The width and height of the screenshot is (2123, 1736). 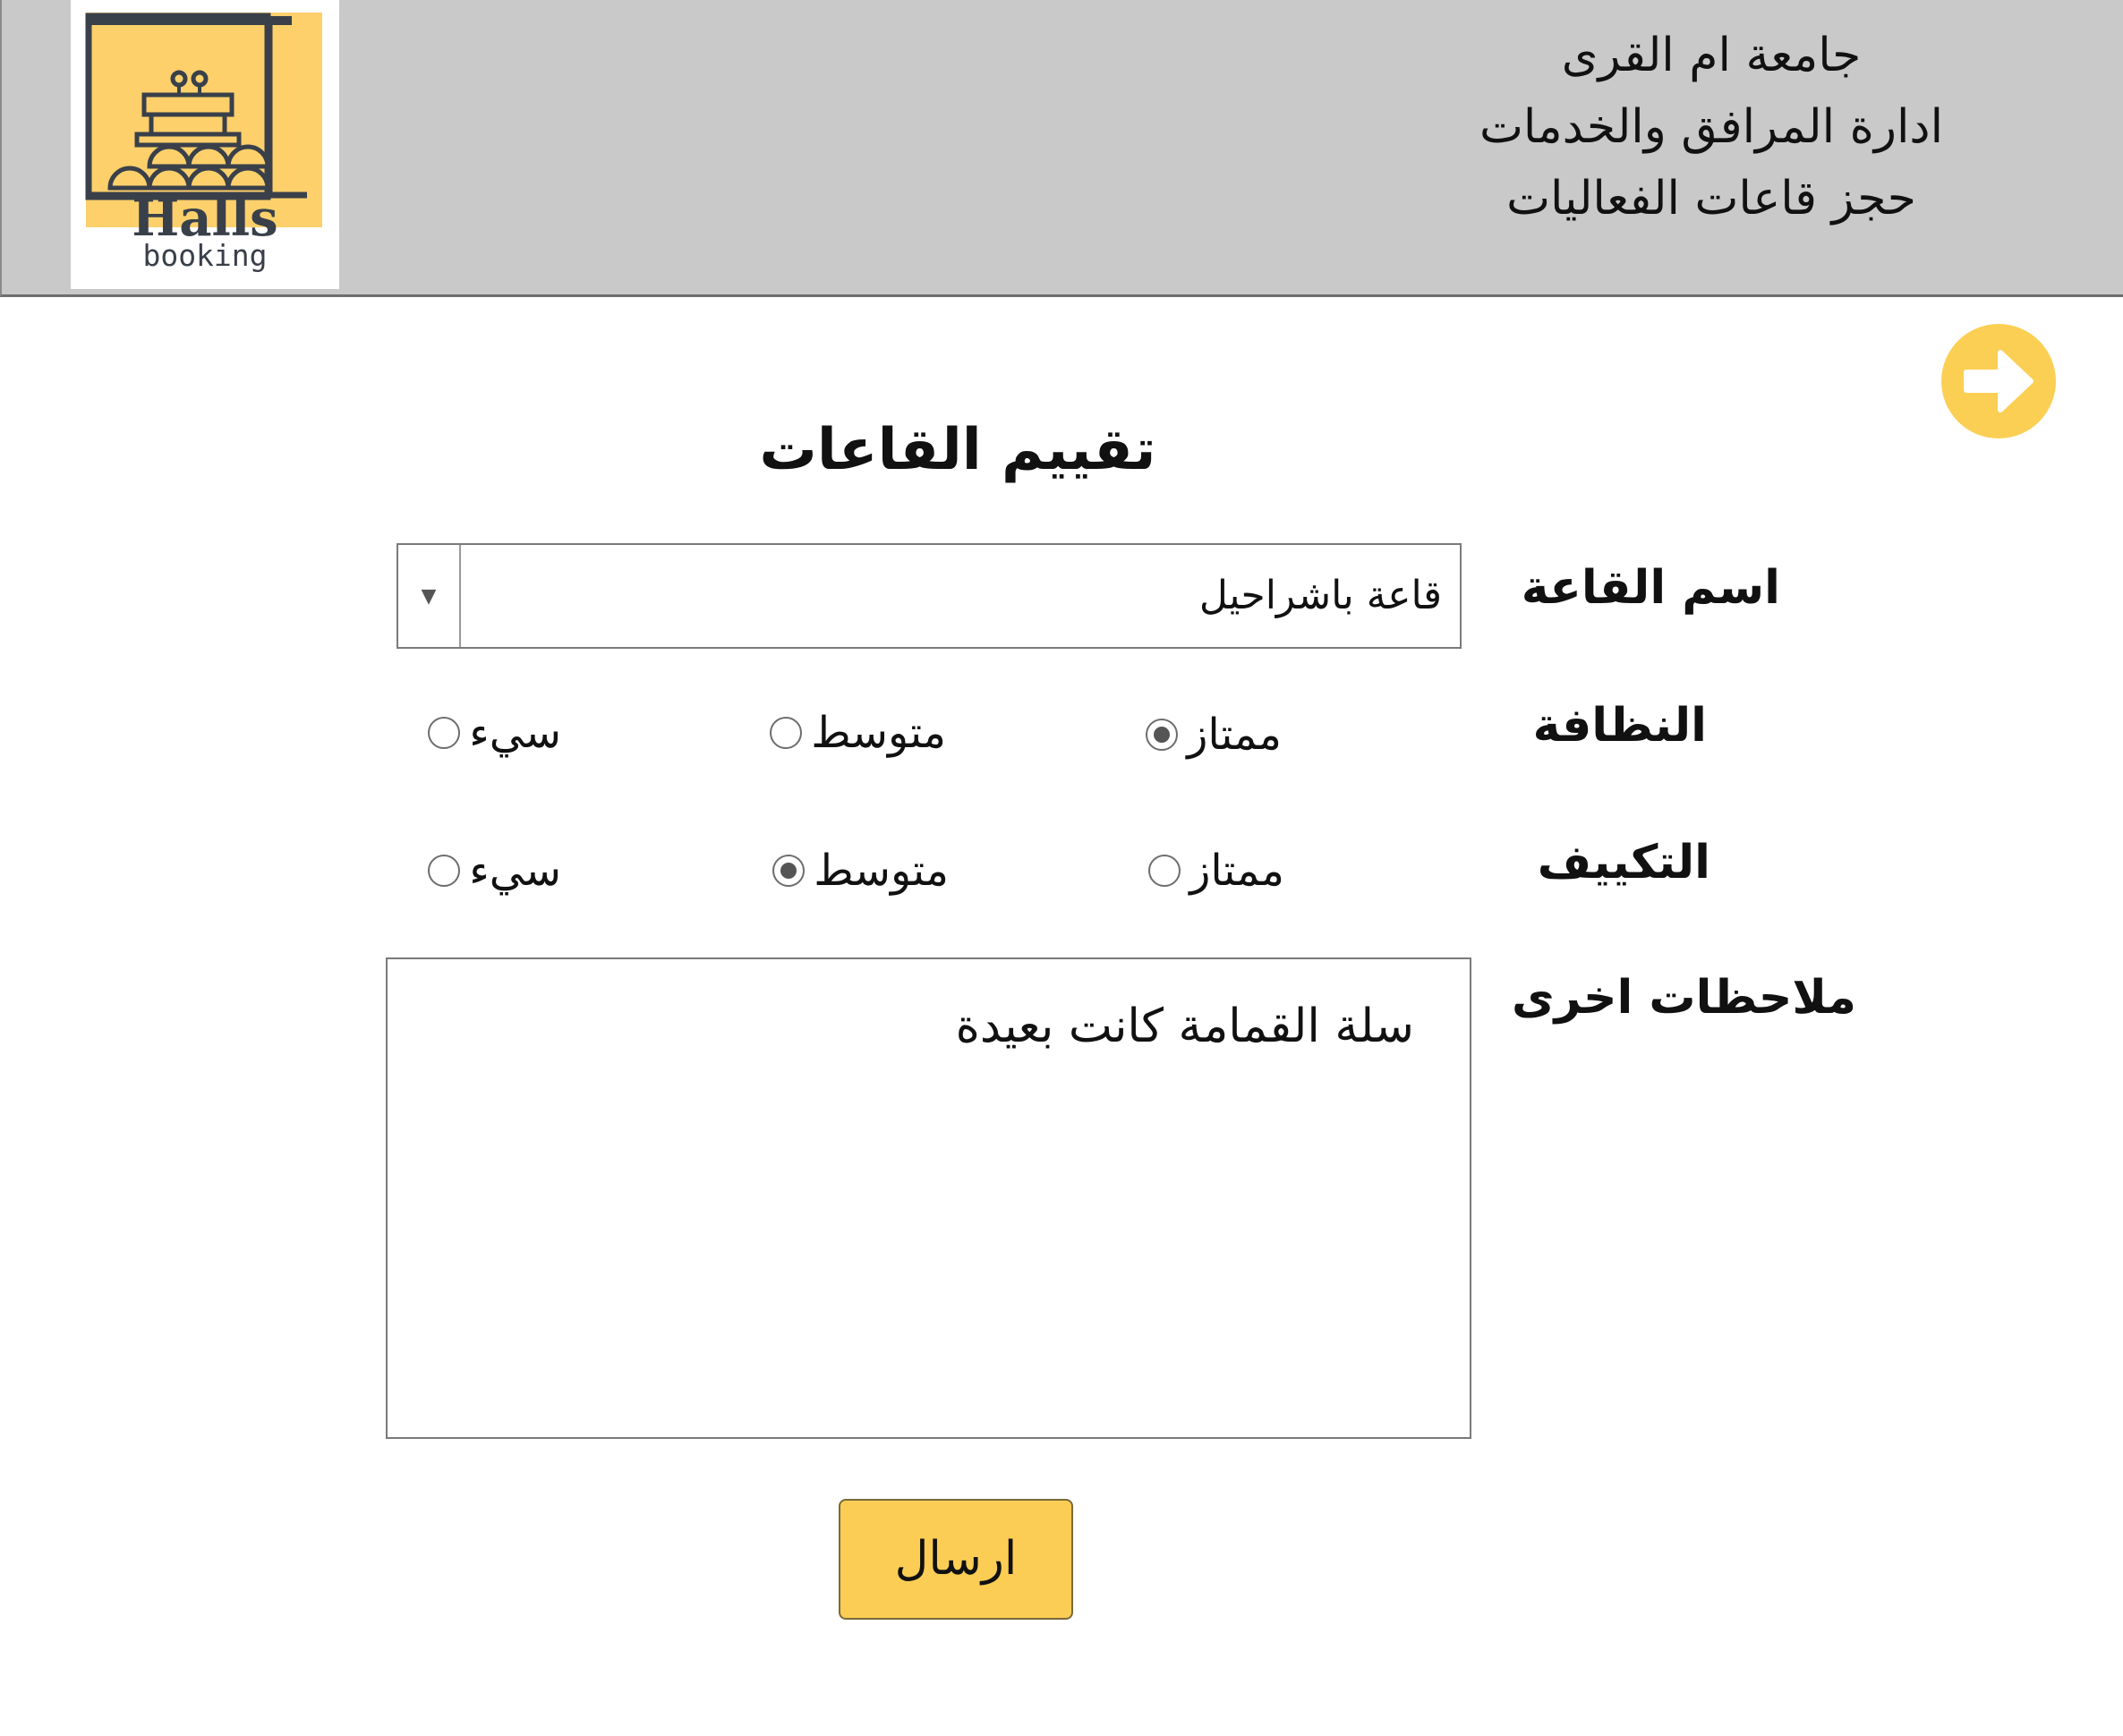 I want to click on ac-option-bad: سيء, so click(x=495, y=871).